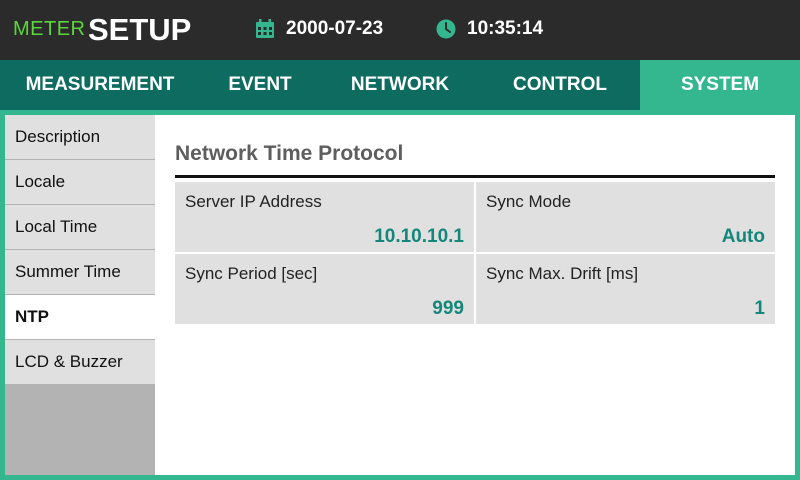  Describe the element at coordinates (265, 28) in the screenshot. I see `calendar-icon` at that location.